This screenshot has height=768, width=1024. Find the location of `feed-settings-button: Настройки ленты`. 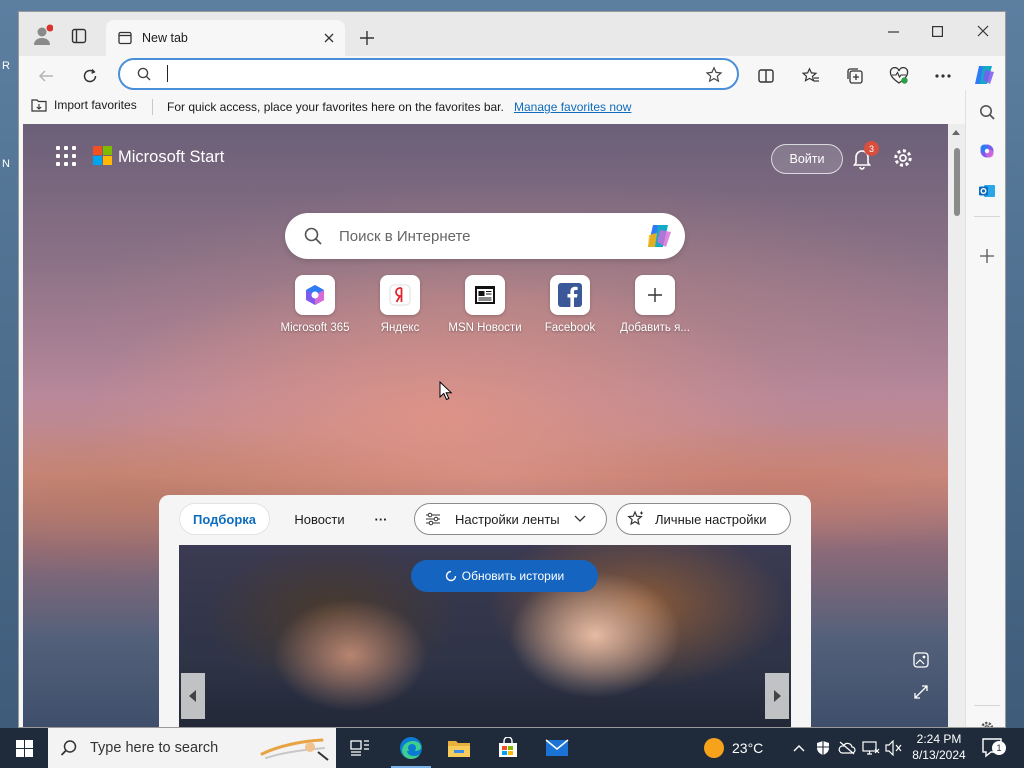

feed-settings-button: Настройки ленты is located at coordinates (510, 519).